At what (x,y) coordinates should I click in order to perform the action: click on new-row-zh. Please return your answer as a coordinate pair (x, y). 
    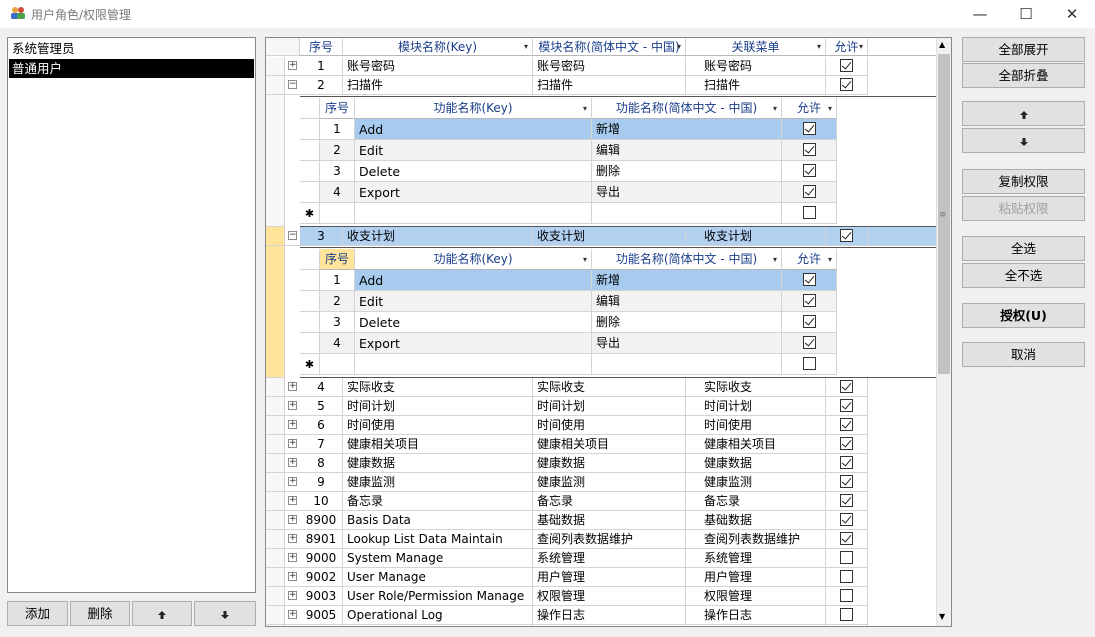
    Looking at the image, I should click on (687, 213).